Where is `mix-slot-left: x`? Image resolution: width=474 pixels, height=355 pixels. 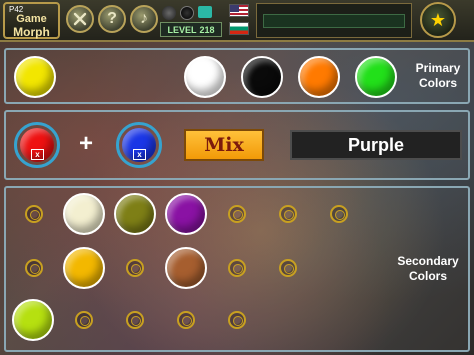 mix-slot-left: x is located at coordinates (37, 145).